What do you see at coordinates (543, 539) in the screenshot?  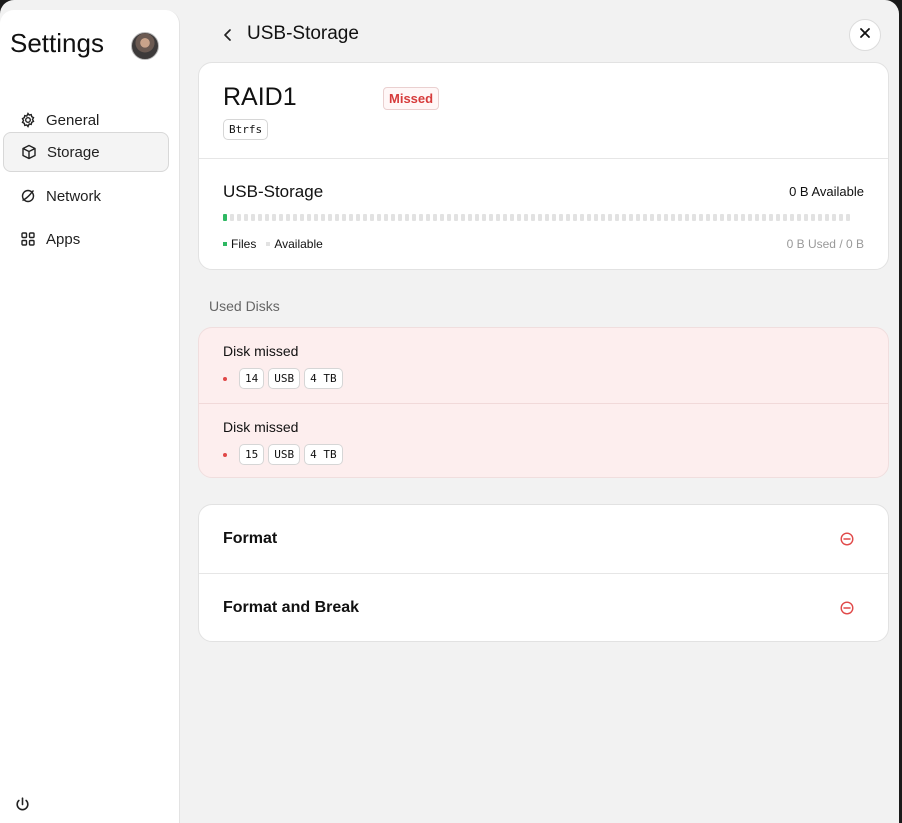 I see `format-button: Format` at bounding box center [543, 539].